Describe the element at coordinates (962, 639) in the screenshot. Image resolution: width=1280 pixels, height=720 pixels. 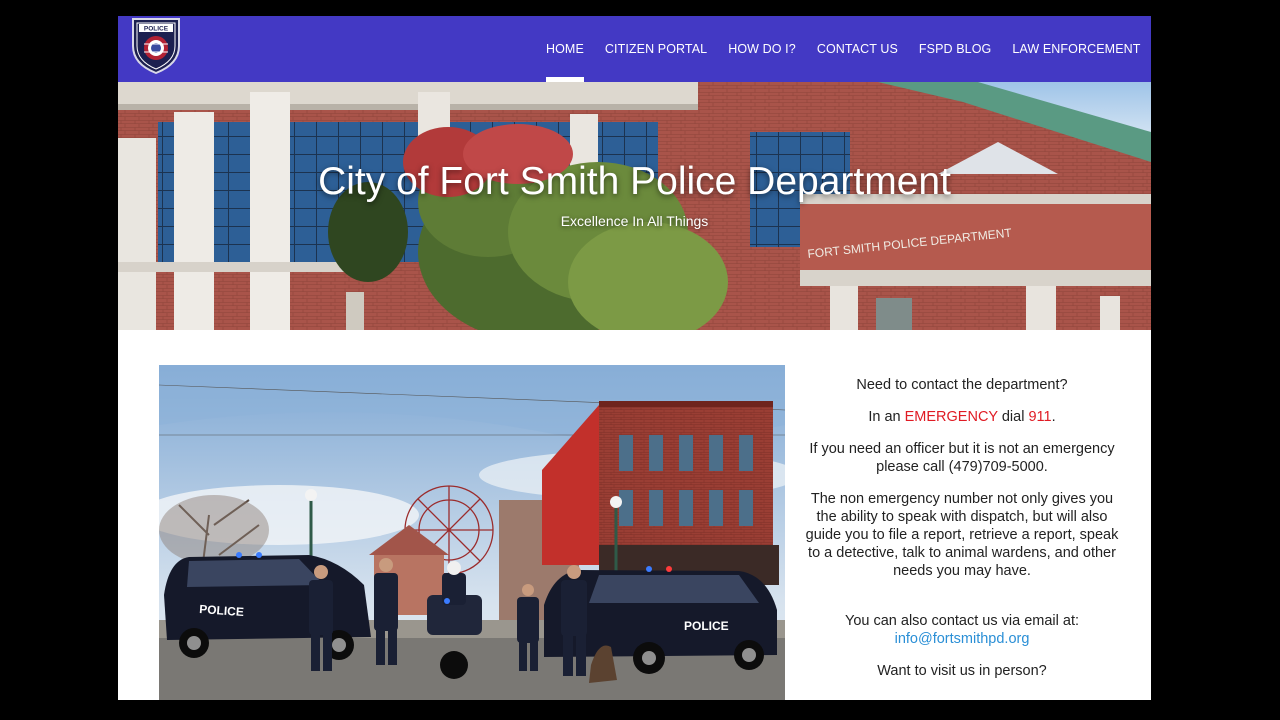
I see `email-link: info@fortsmithpd.org` at that location.